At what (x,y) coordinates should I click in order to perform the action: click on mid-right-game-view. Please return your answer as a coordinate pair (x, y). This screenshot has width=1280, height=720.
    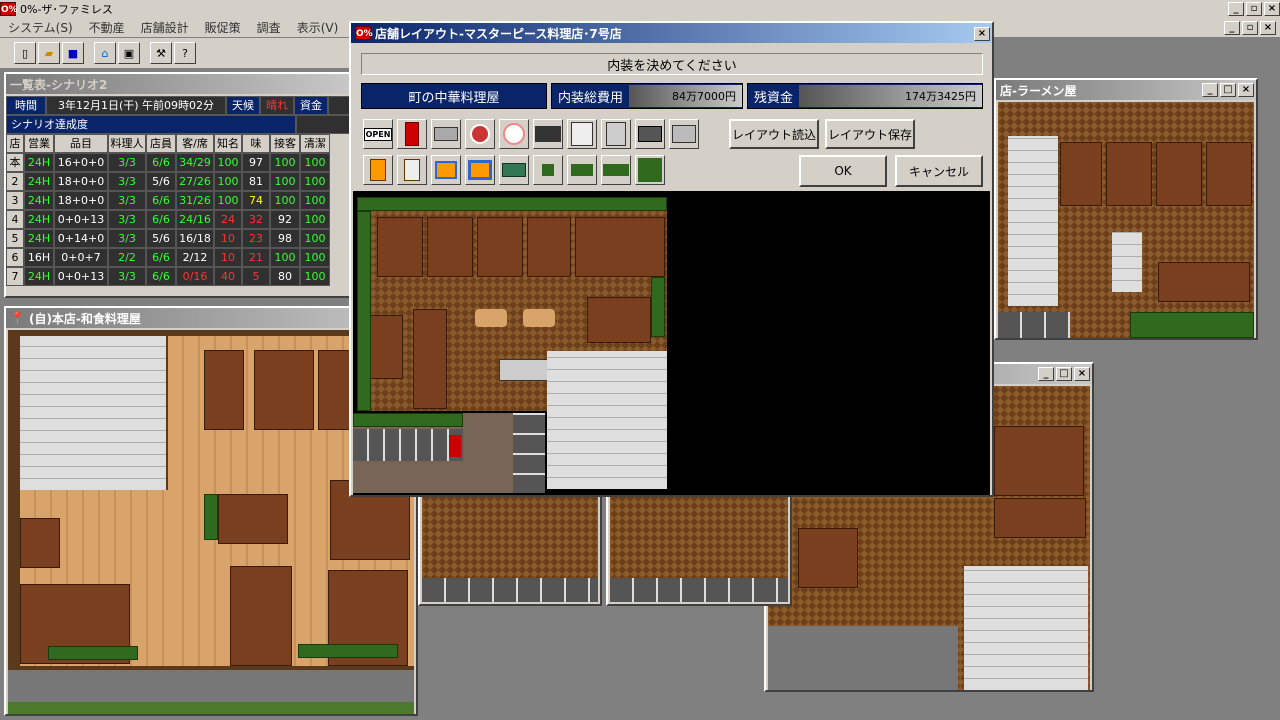
    Looking at the image, I should click on (699, 548).